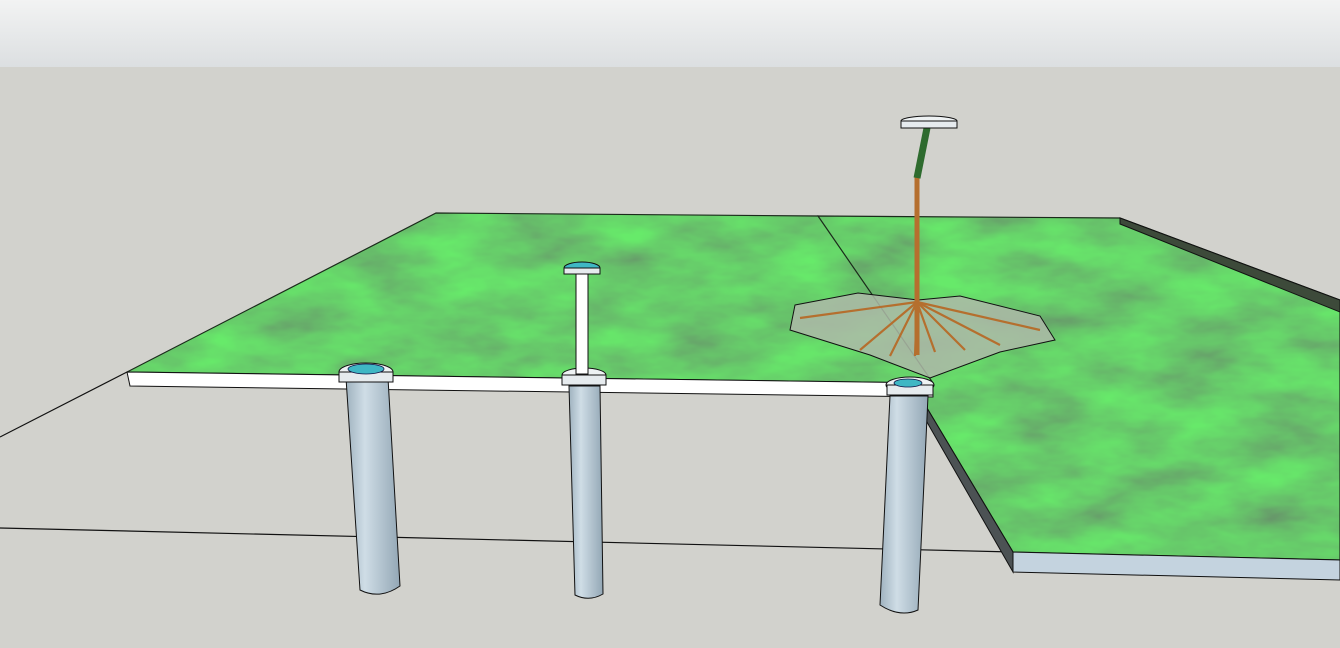 This screenshot has height=648, width=1340. What do you see at coordinates (922, 153) in the screenshot?
I see `umbrella-grip` at bounding box center [922, 153].